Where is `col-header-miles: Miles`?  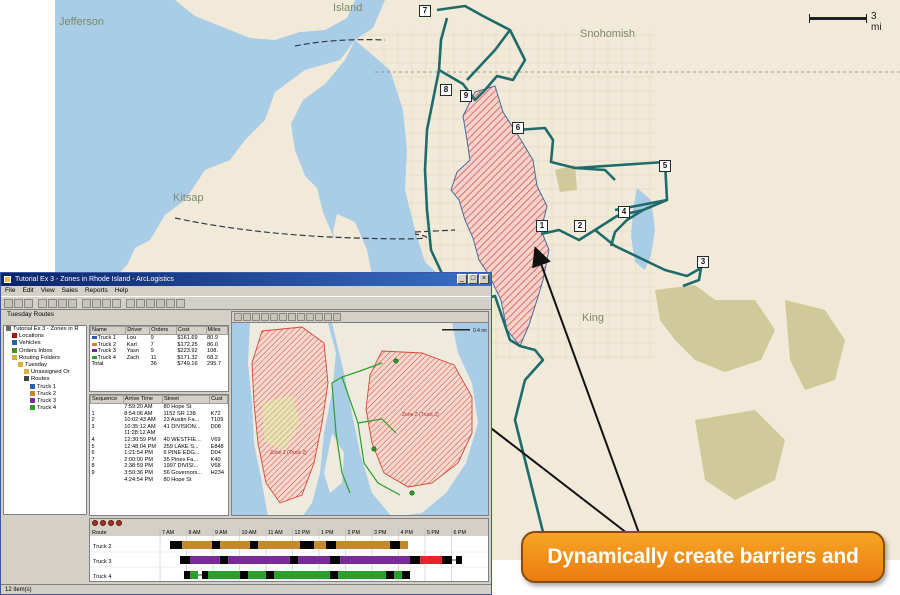 col-header-miles: Miles is located at coordinates (216, 330).